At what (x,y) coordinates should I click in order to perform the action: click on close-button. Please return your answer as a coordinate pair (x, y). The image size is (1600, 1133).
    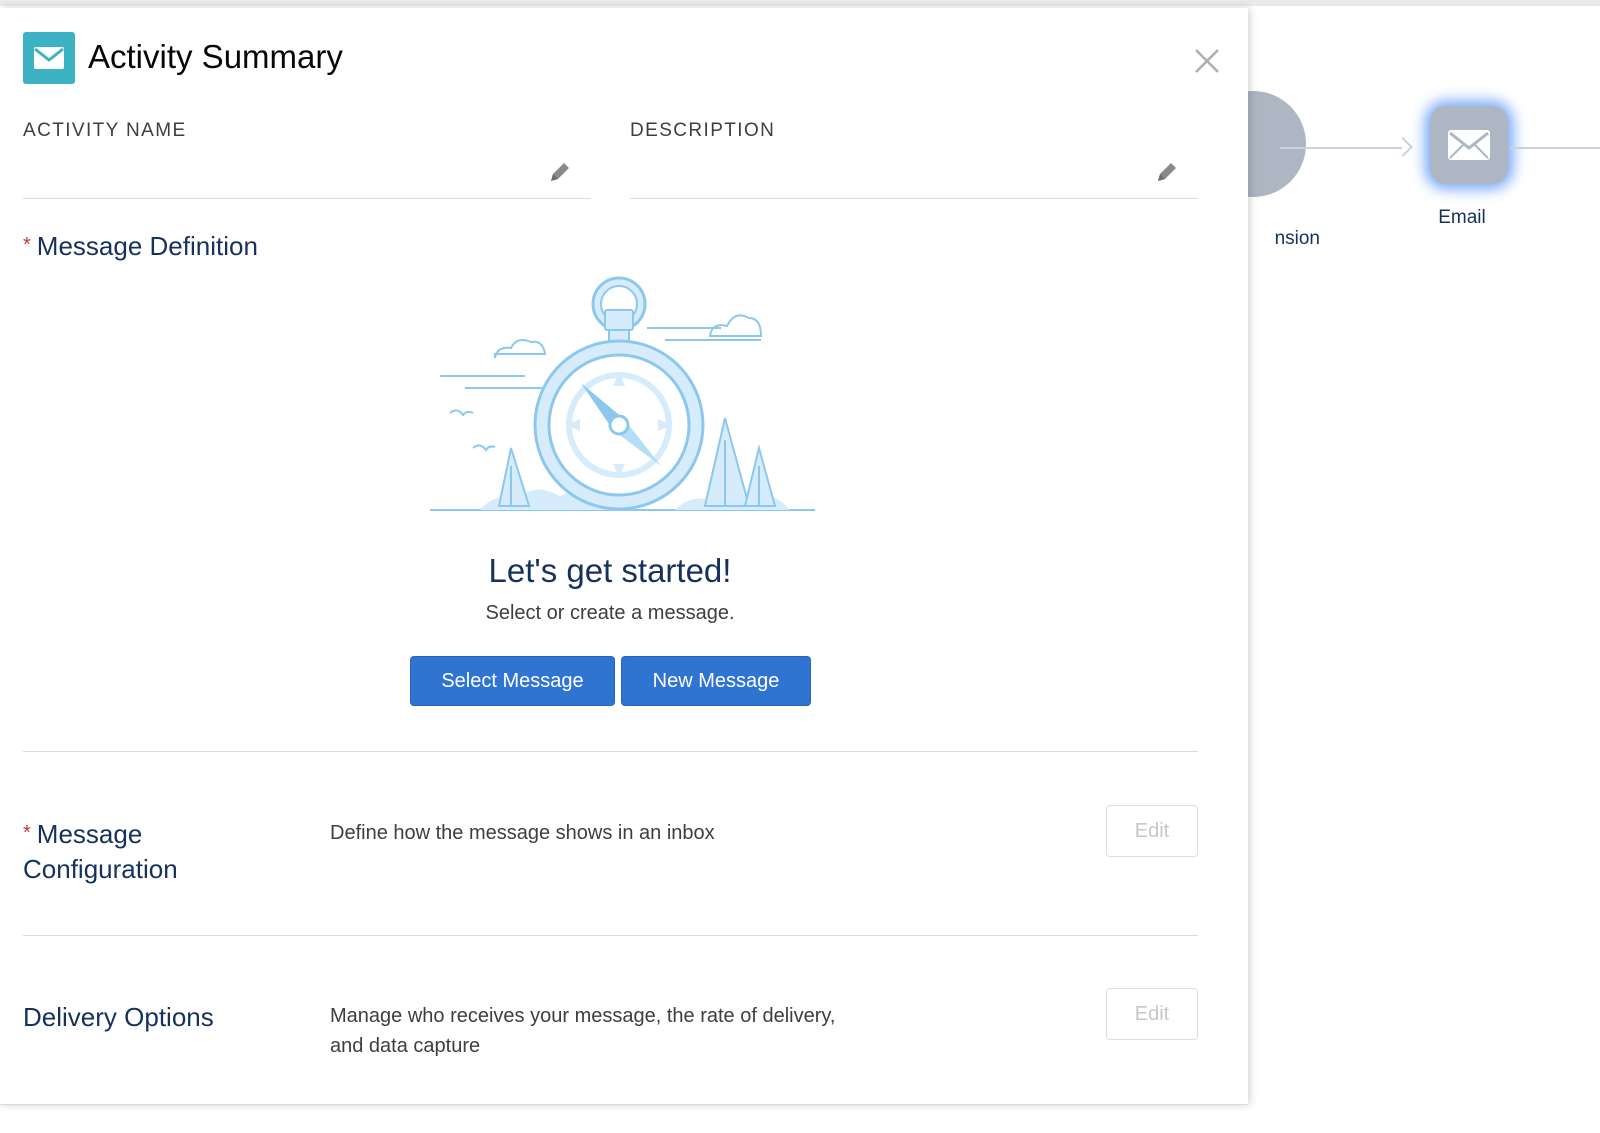
    Looking at the image, I should click on (1207, 61).